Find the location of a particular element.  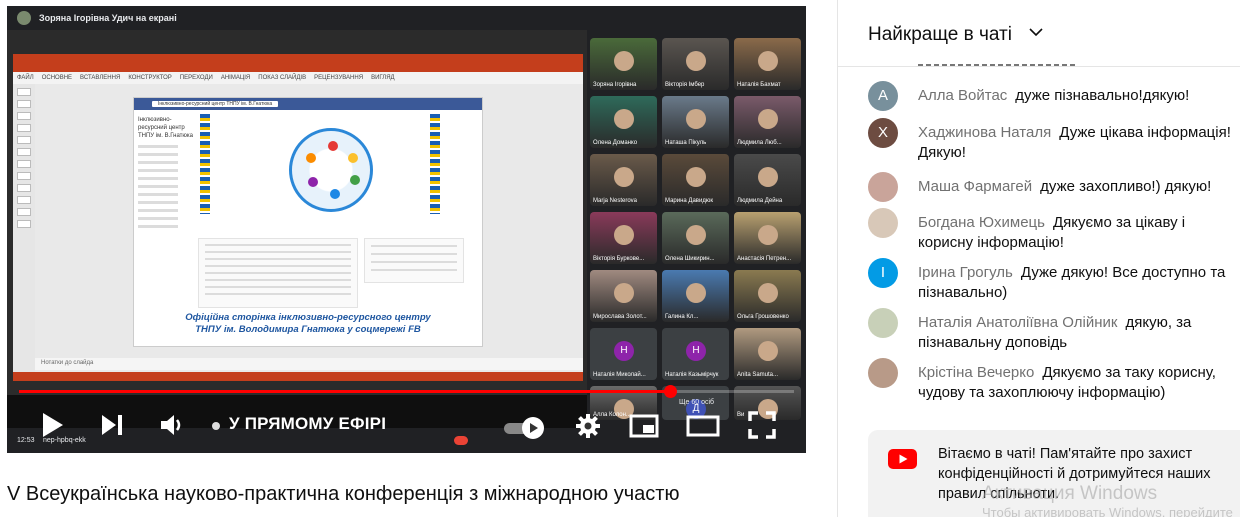

participant-tile: Олена Доманко is located at coordinates (623, 122).